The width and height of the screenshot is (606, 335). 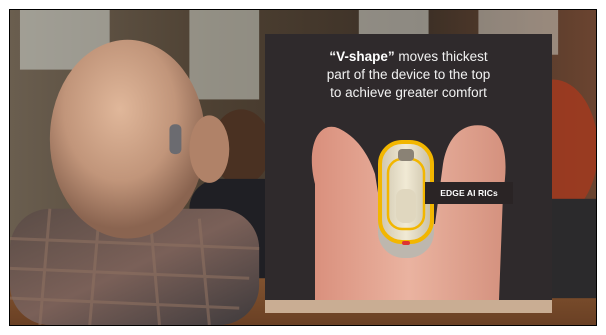 What do you see at coordinates (469, 193) in the screenshot?
I see `device-label: EDGE AI RICs` at bounding box center [469, 193].